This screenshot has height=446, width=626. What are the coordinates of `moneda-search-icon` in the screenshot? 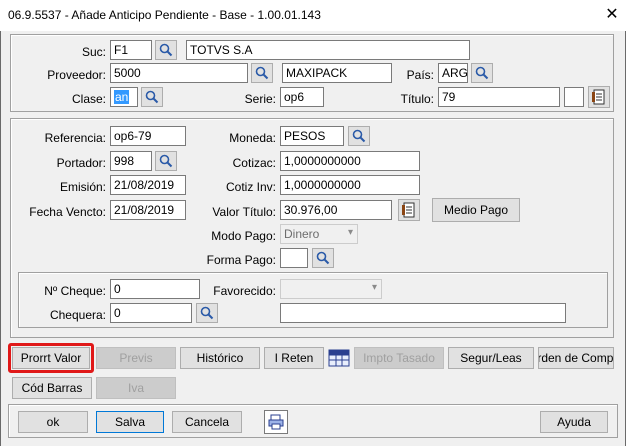 It's located at (359, 136).